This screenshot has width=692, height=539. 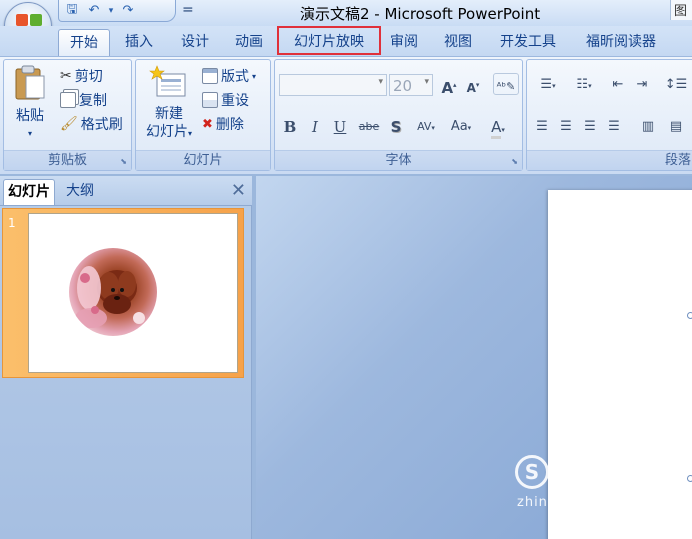 What do you see at coordinates (528, 42) in the screenshot?
I see `tab-developer: 开发工具` at bounding box center [528, 42].